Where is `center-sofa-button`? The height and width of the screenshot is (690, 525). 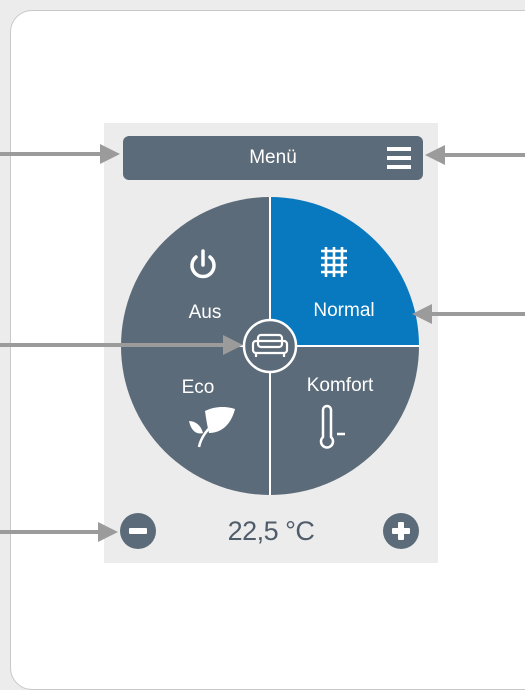
center-sofa-button is located at coordinates (270, 346).